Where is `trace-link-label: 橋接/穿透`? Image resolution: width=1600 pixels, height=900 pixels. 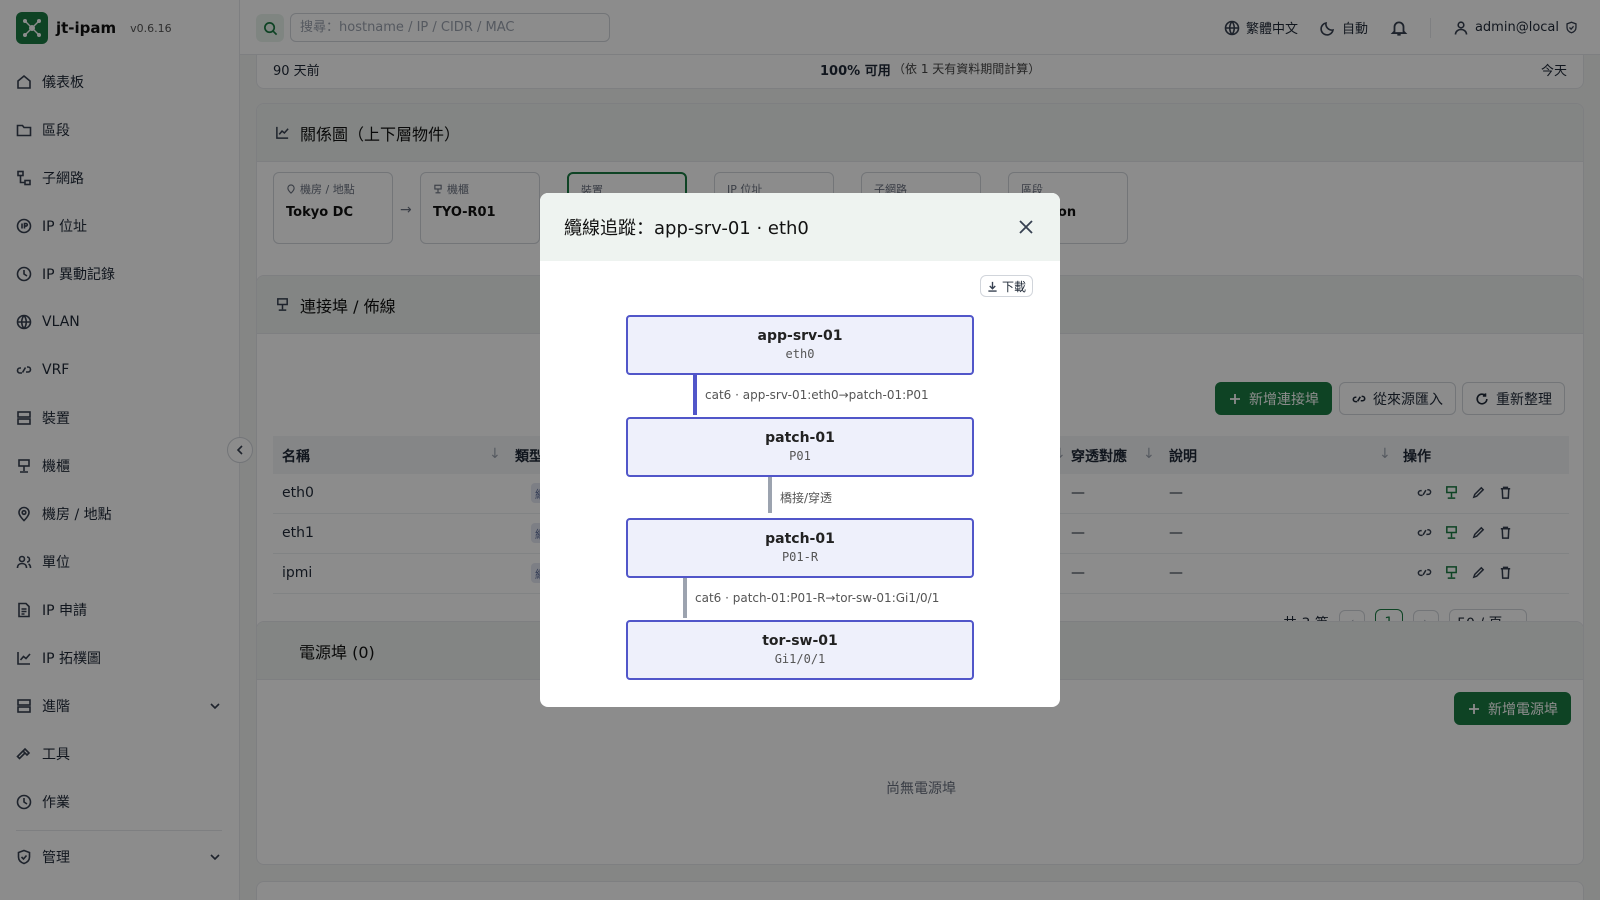 trace-link-label: 橋接/穿透 is located at coordinates (806, 498).